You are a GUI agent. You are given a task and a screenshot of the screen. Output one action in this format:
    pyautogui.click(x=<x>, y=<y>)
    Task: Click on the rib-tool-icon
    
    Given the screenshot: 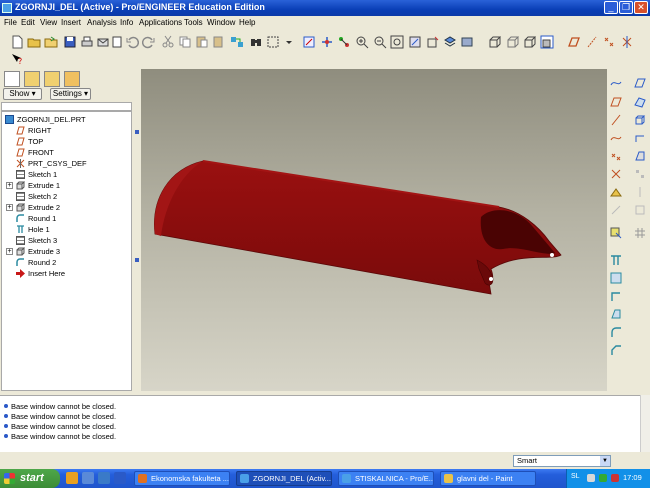 What is the action you would take?
    pyautogui.click(x=641, y=139)
    